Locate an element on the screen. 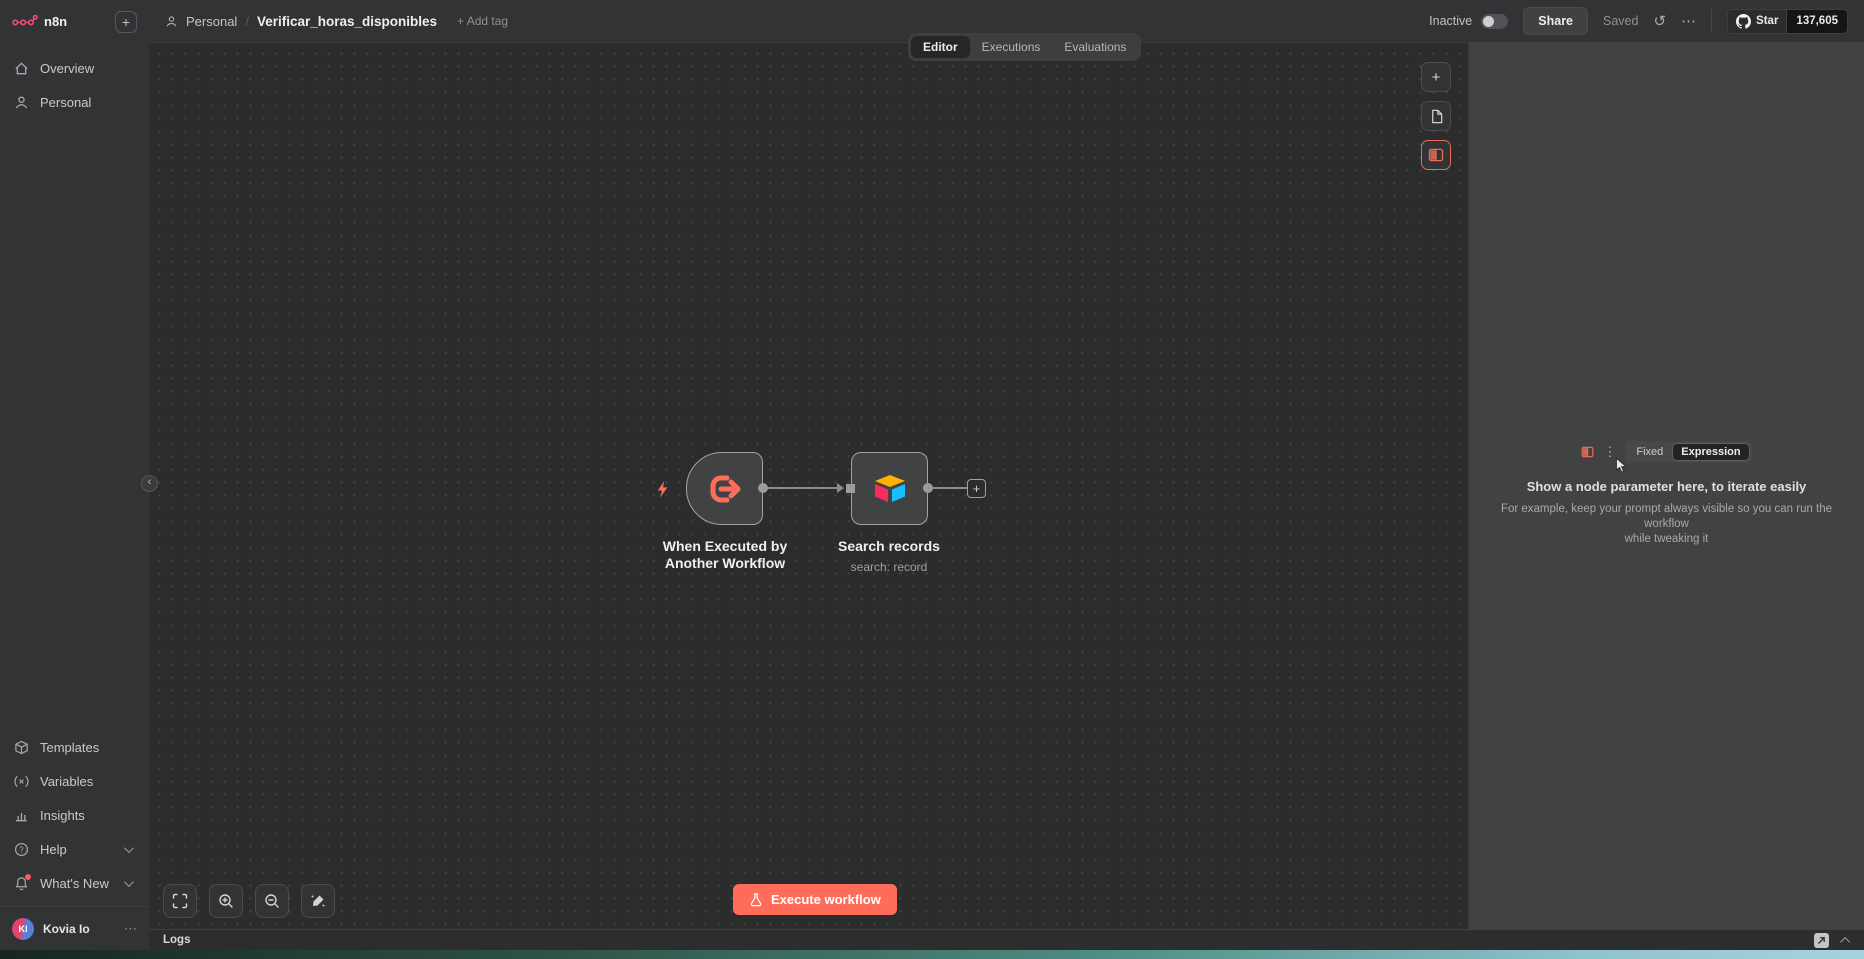 The image size is (1864, 959). sidebar-item-help: ? Help is located at coordinates (74, 849).